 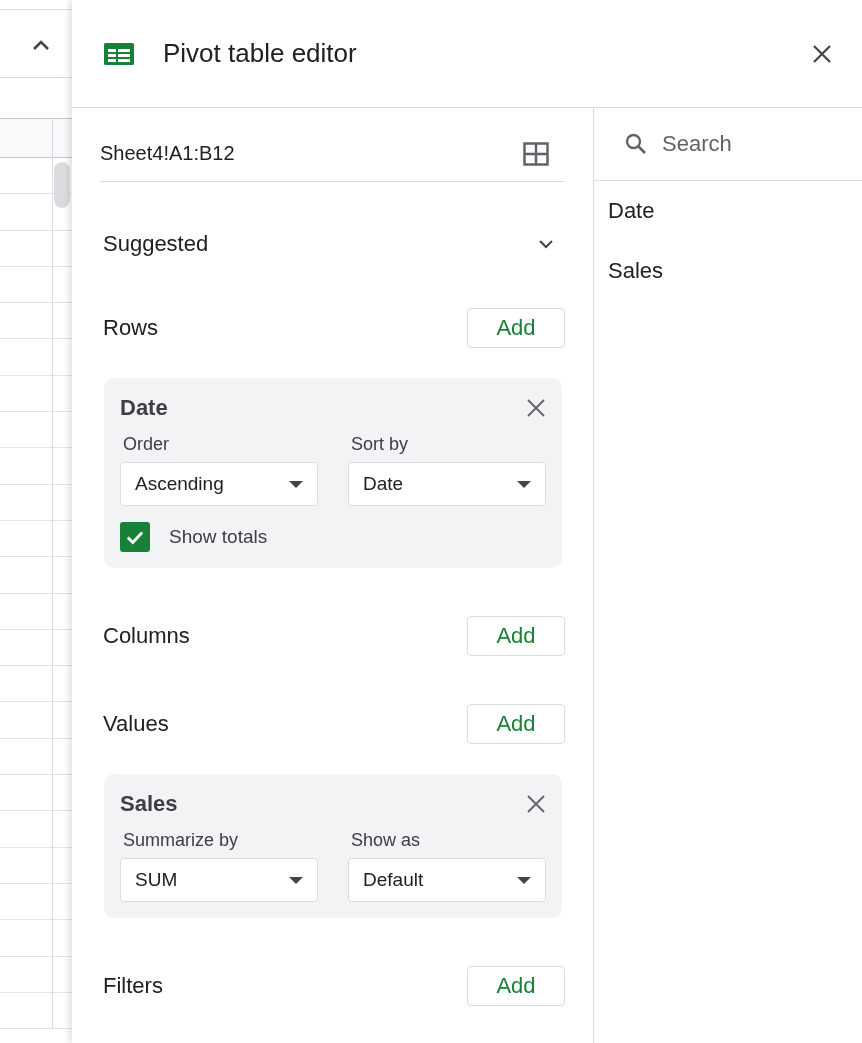 What do you see at coordinates (219, 484) in the screenshot?
I see `dropdown: Ascending` at bounding box center [219, 484].